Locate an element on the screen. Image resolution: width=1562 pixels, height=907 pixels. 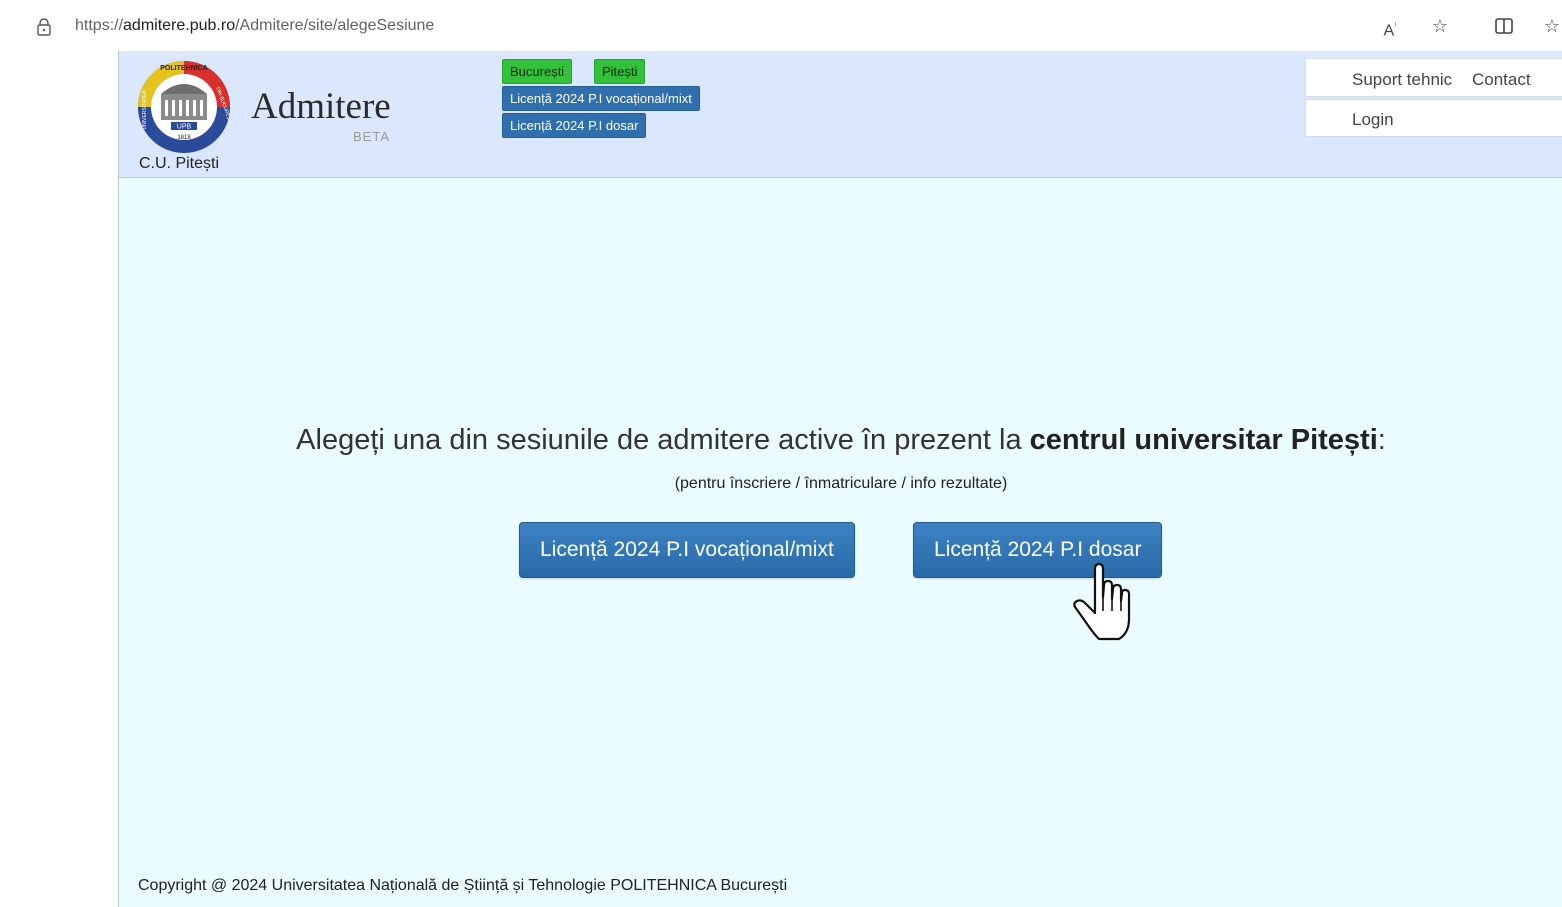
hand-pointer-cursor-icon is located at coordinates (1102, 602).